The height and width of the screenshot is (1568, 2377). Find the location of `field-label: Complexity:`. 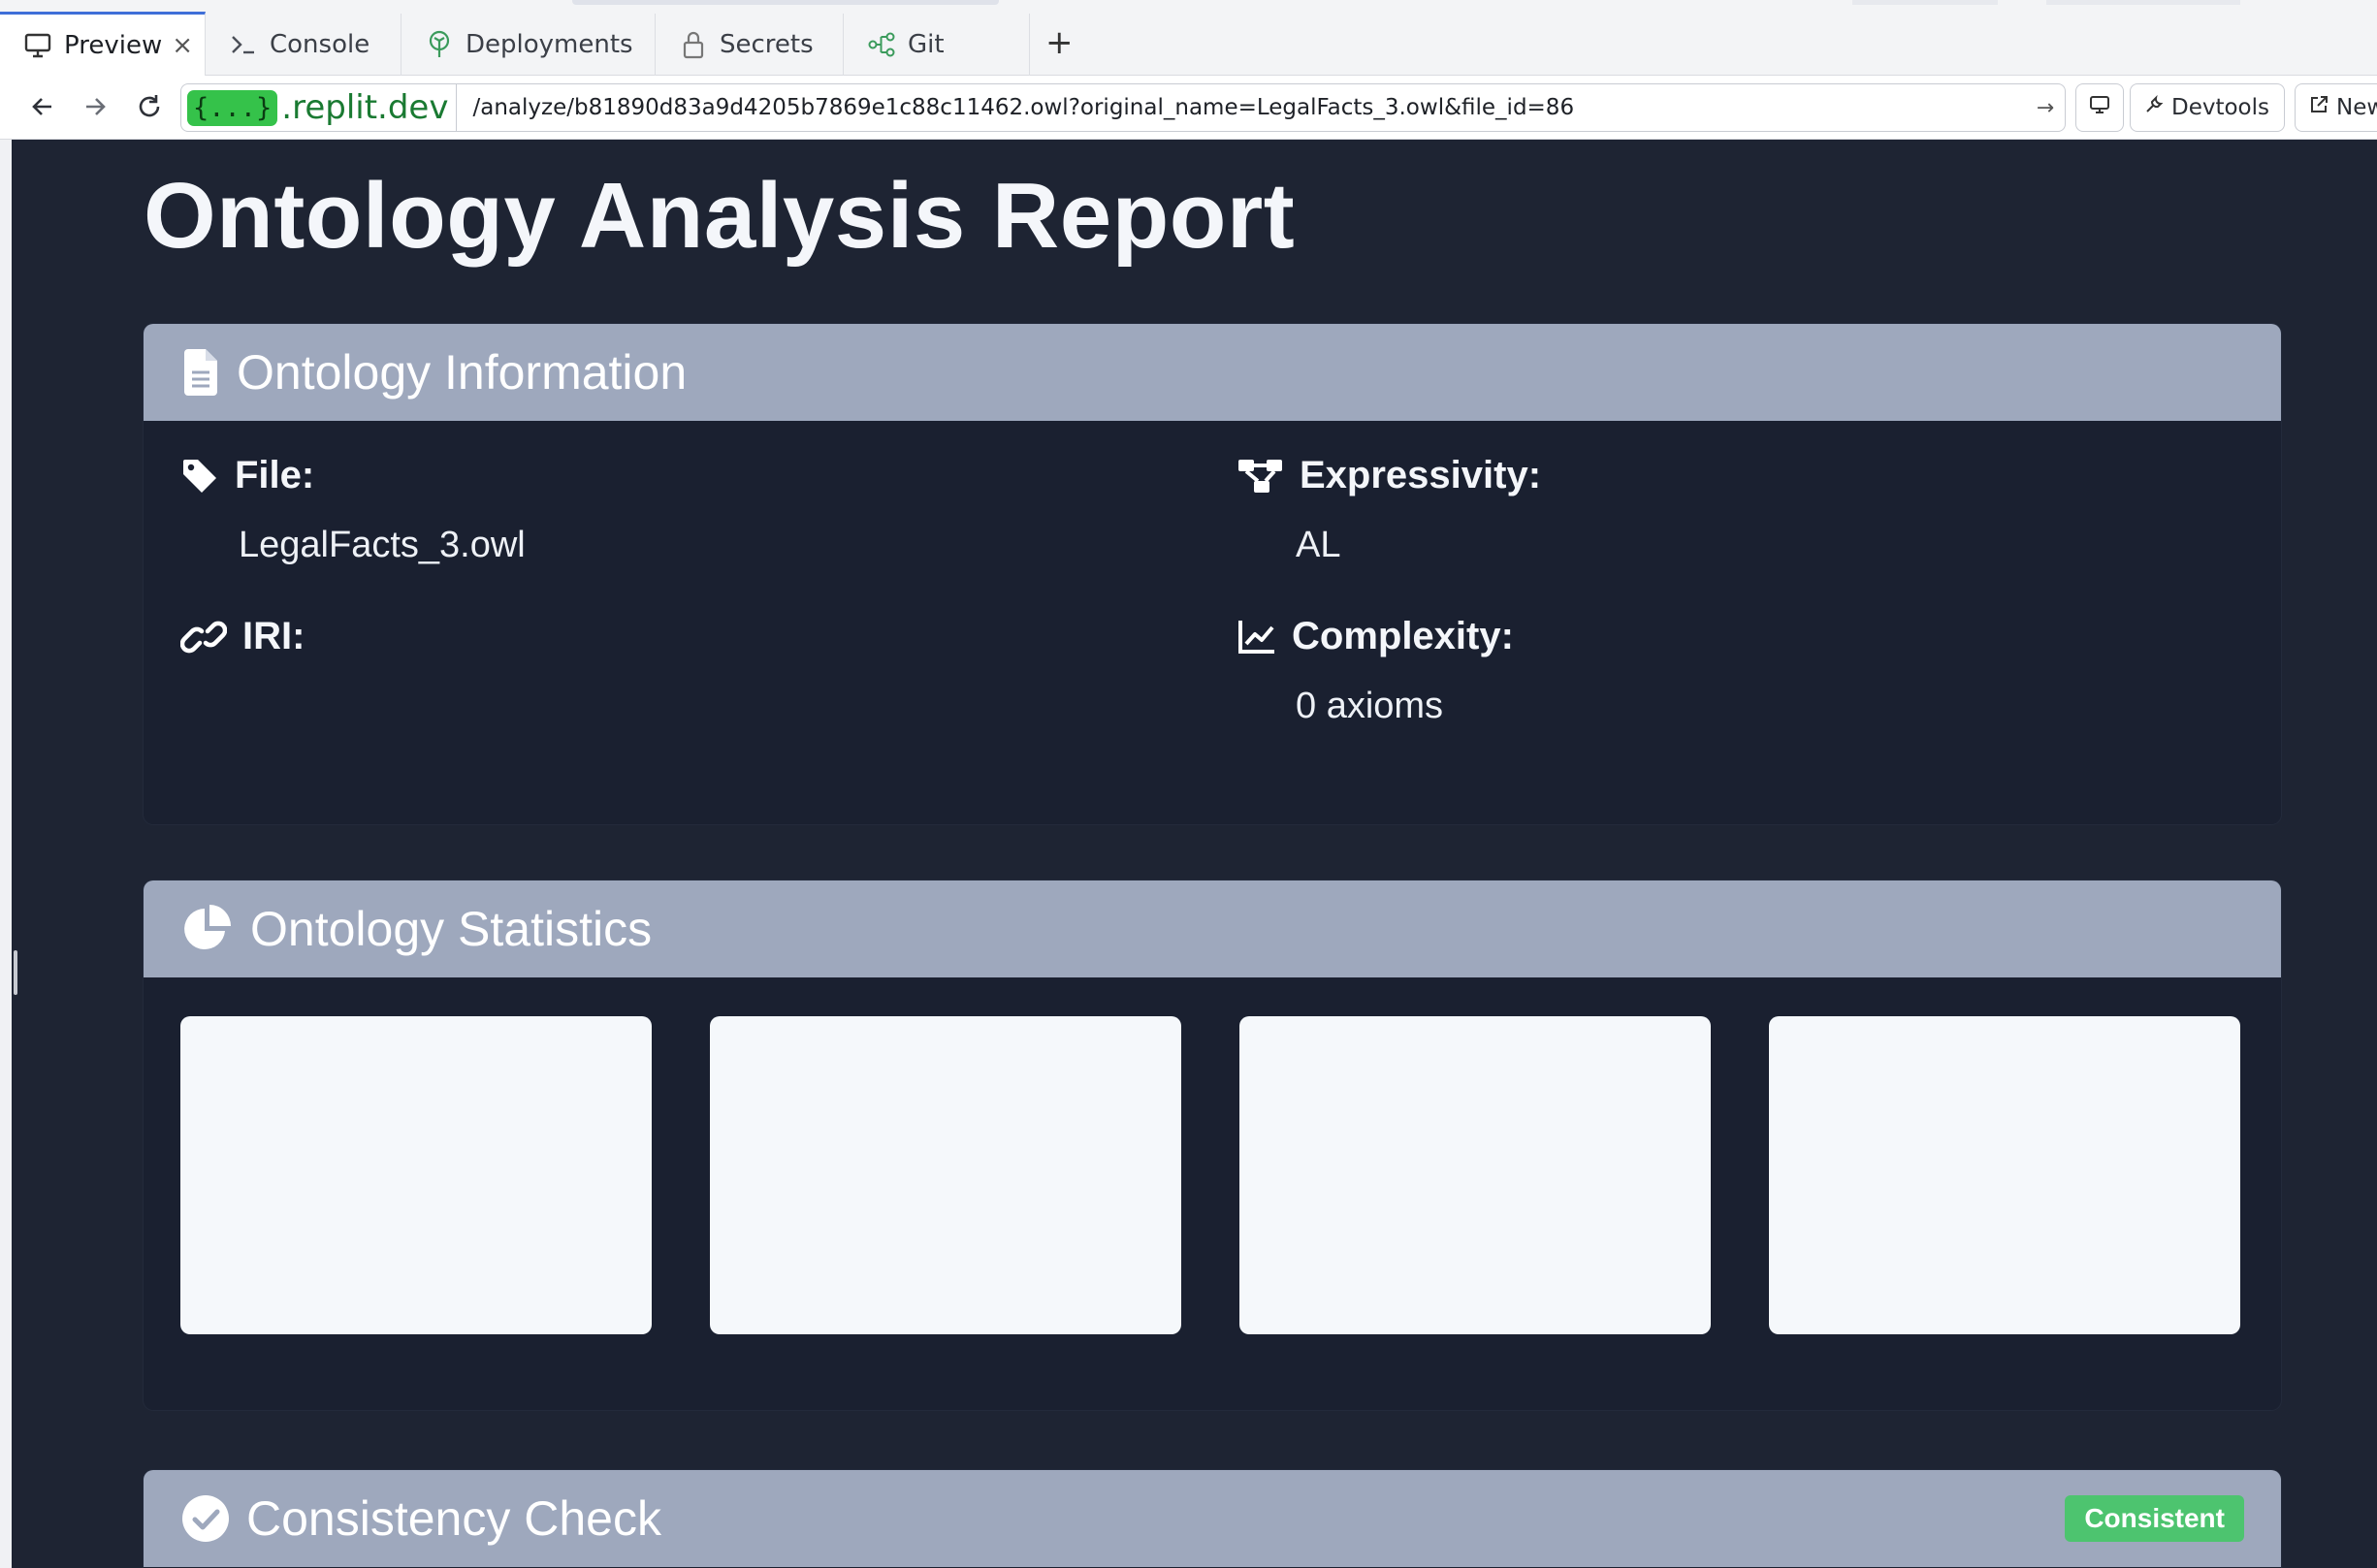

field-label: Complexity: is located at coordinates (1375, 636).